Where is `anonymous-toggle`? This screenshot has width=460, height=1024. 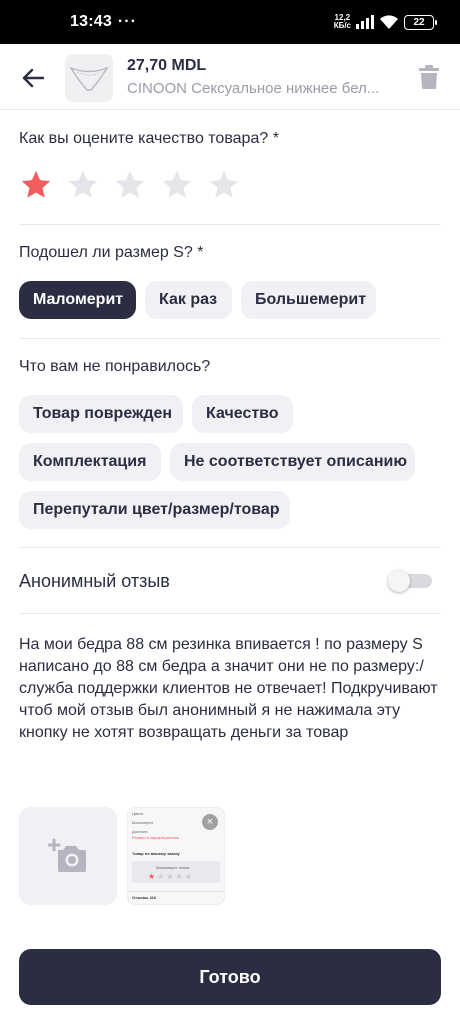 anonymous-toggle is located at coordinates (410, 581).